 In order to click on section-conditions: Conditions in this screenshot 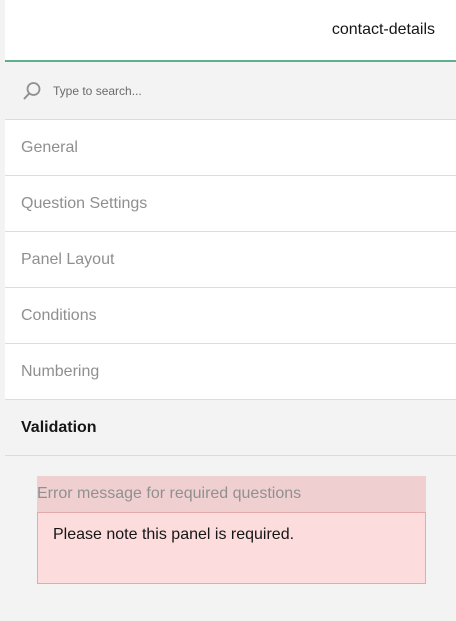, I will do `click(230, 316)`.